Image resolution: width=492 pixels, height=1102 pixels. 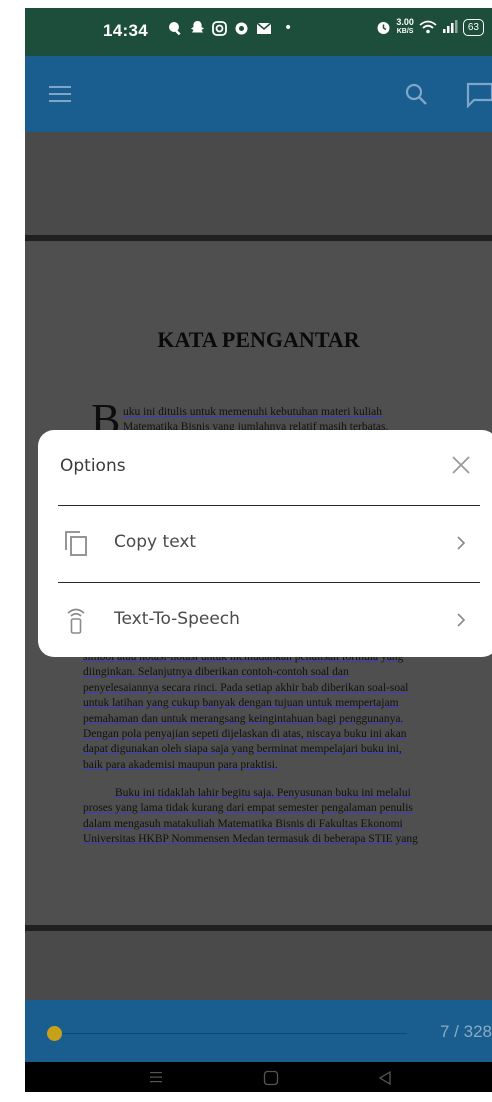 What do you see at coordinates (258, 965) in the screenshot?
I see `next-page` at bounding box center [258, 965].